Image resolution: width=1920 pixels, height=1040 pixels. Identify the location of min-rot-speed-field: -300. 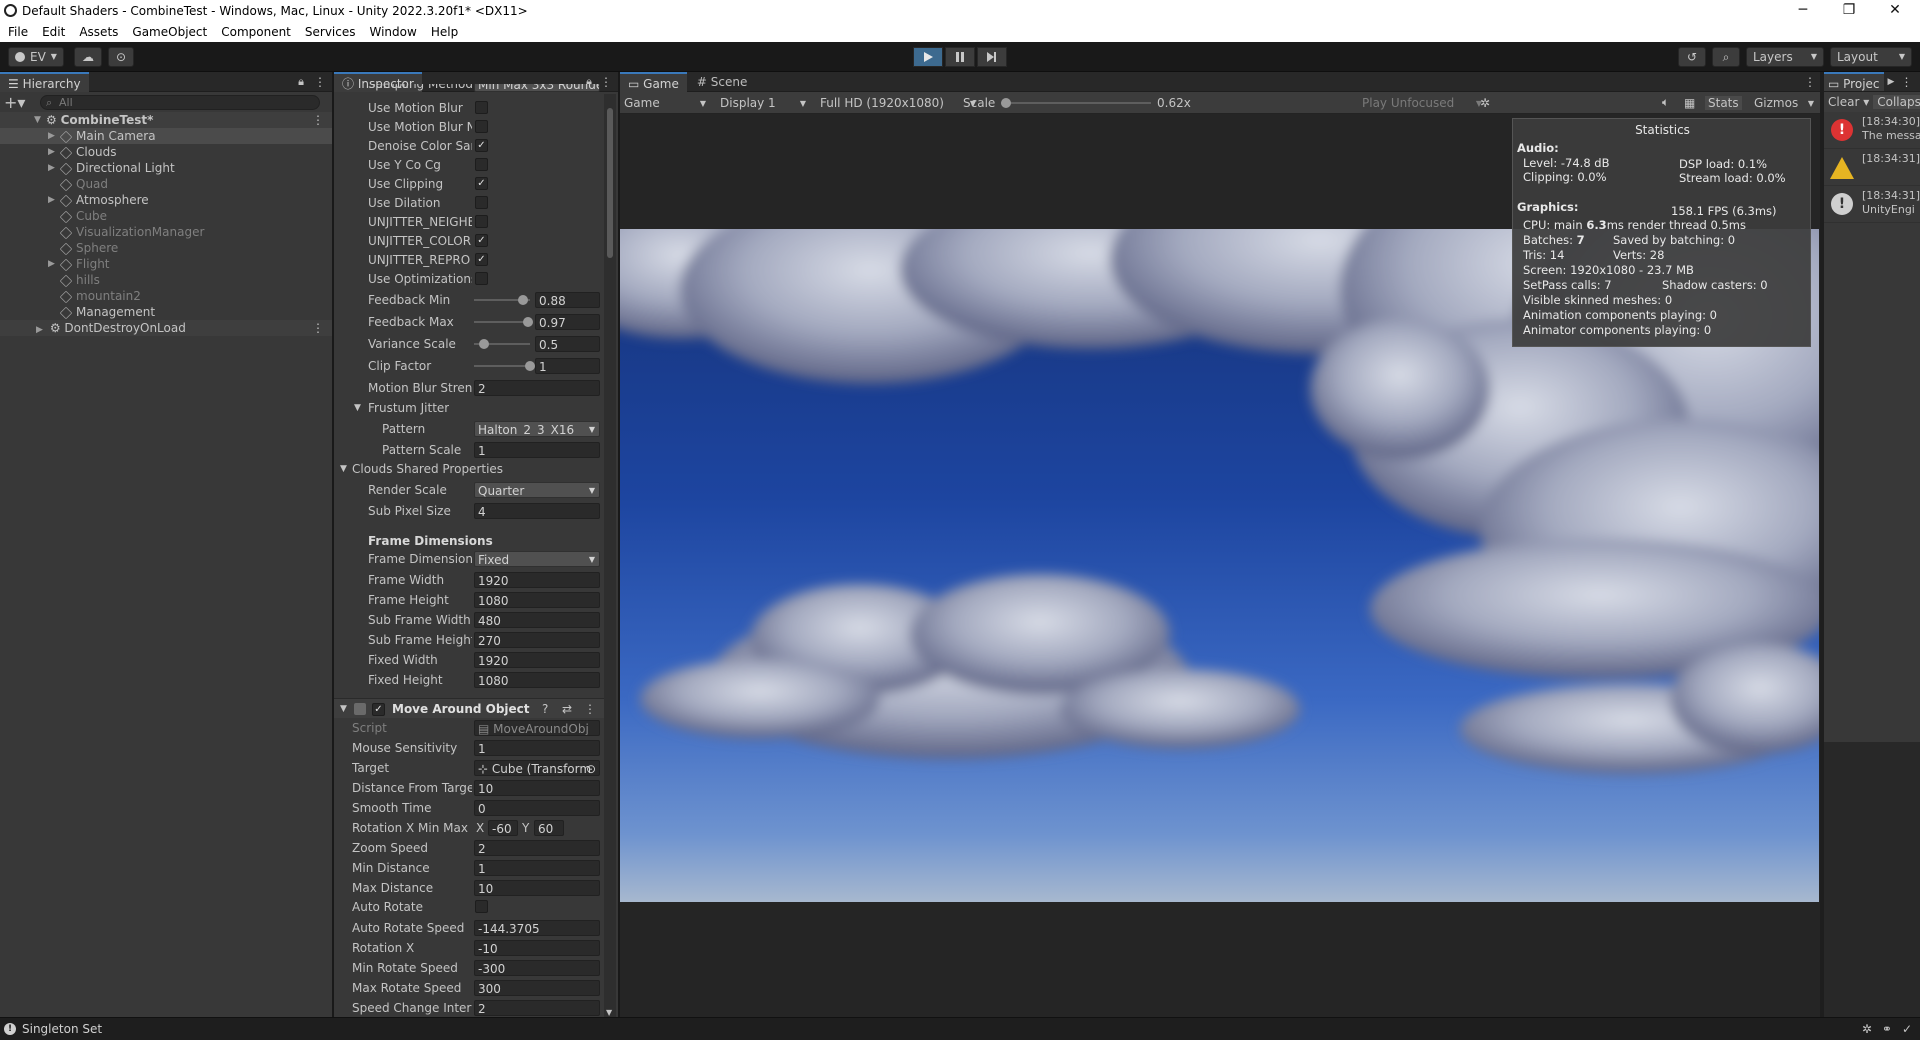
(537, 968).